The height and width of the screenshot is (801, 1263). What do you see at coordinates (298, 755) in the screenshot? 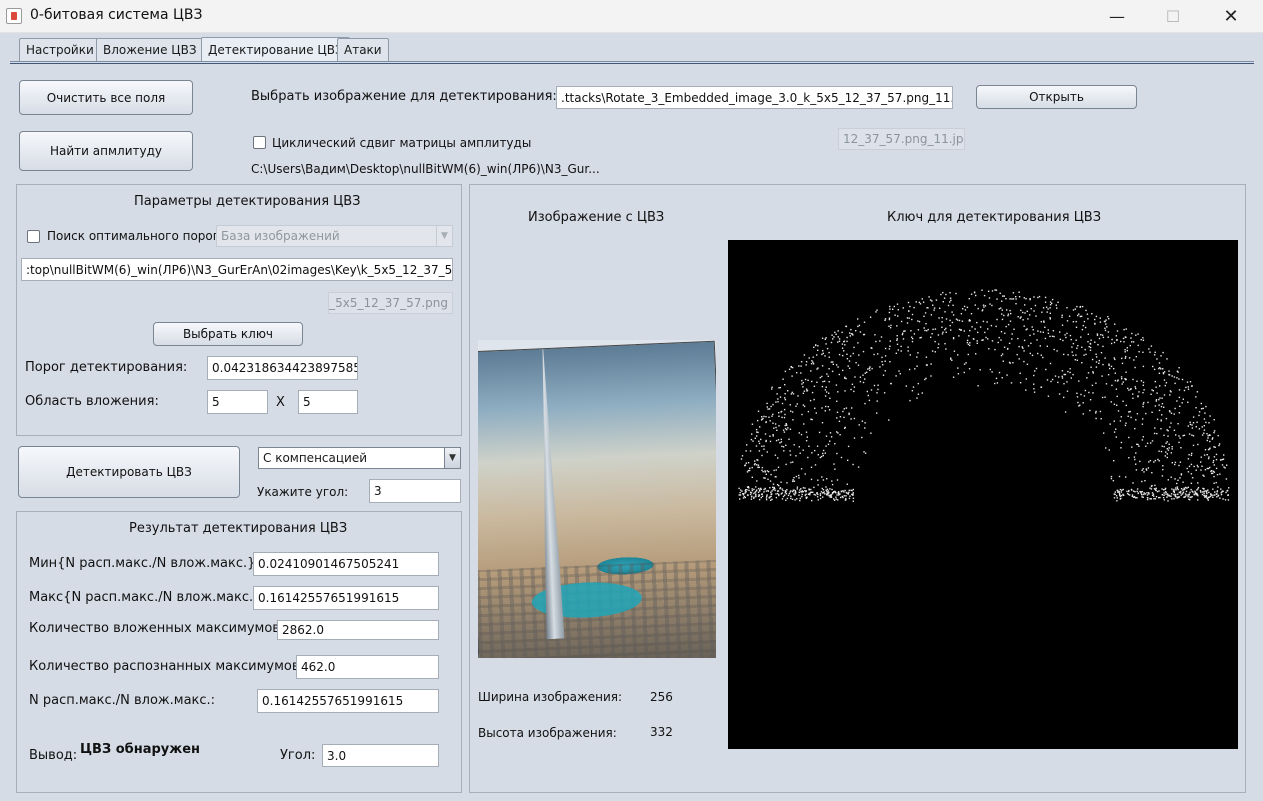
I see `result-angle-label: Угол:` at bounding box center [298, 755].